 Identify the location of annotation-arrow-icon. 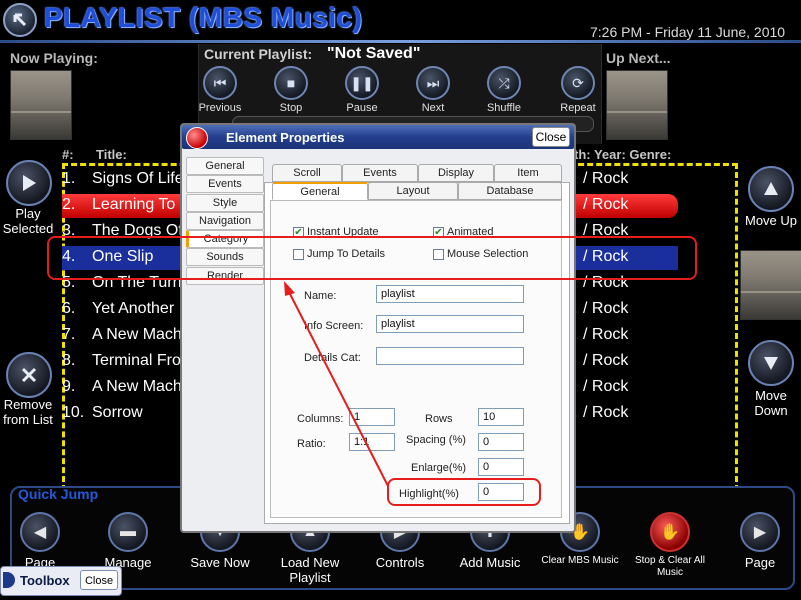
(336, 384).